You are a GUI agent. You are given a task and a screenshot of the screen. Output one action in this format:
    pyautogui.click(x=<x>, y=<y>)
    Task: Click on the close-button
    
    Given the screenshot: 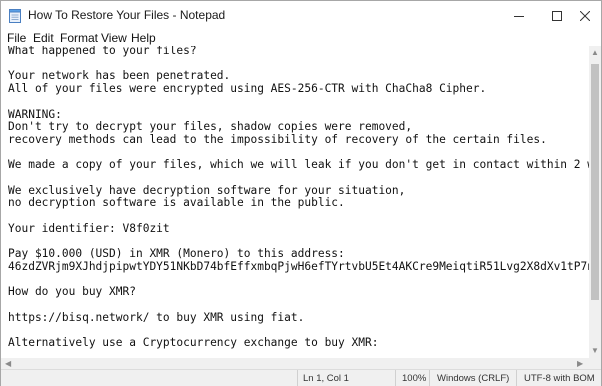 What is the action you would take?
    pyautogui.click(x=584, y=15)
    